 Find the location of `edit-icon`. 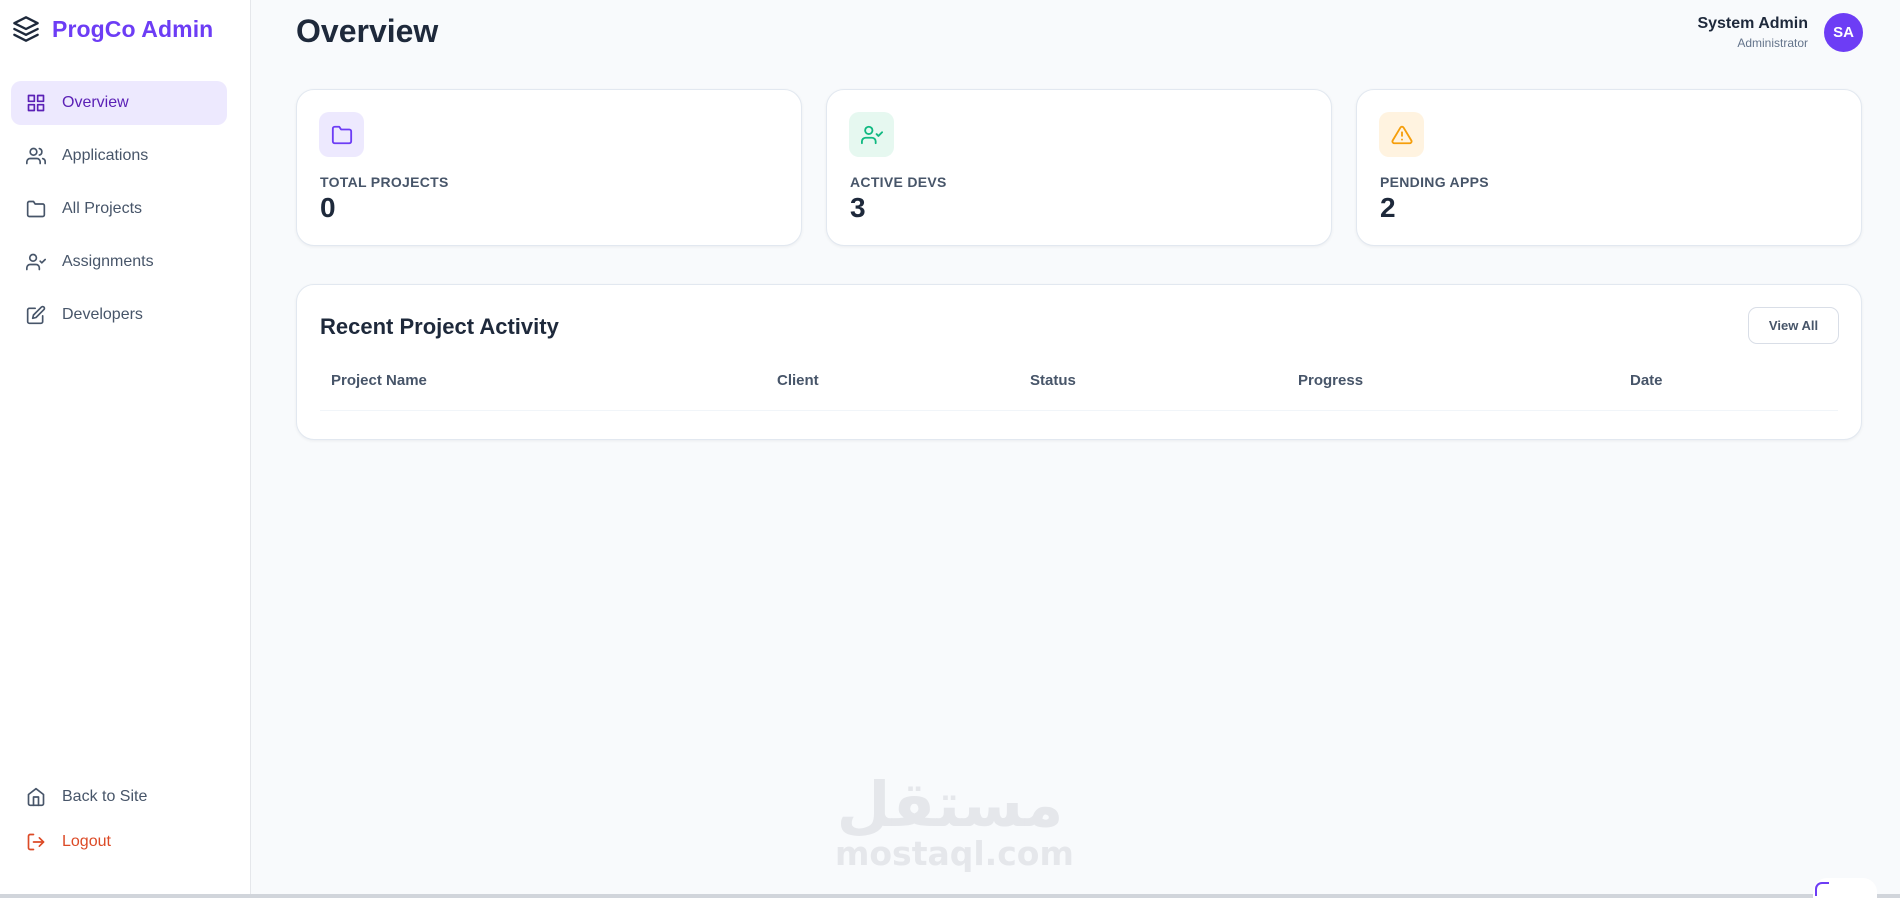

edit-icon is located at coordinates (36, 315).